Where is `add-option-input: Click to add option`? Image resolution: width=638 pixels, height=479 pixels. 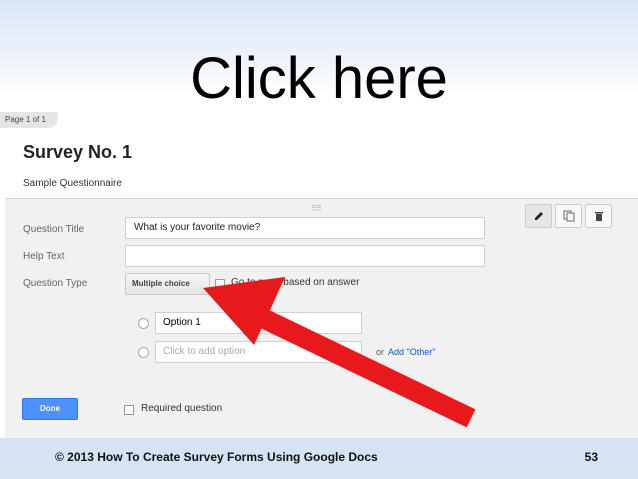 add-option-input: Click to add option is located at coordinates (258, 352).